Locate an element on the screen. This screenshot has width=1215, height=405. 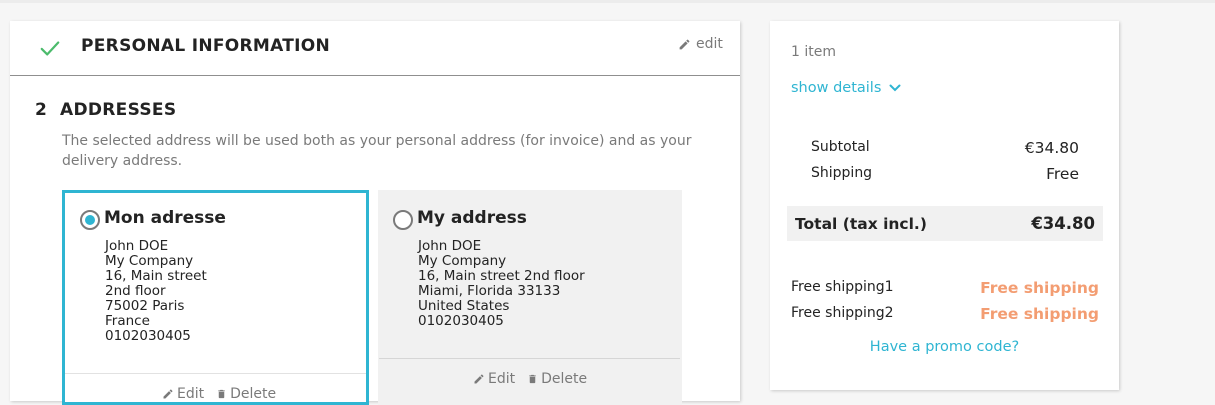
chevron-down-icon is located at coordinates (895, 88).